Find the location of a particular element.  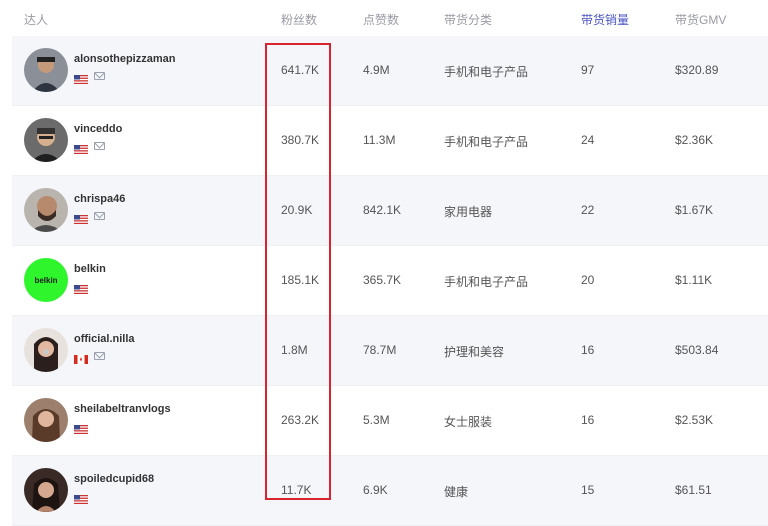

table-row: vinceddo 380.7K 11.3M 手机和电子产品 24 $2.36K is located at coordinates (390, 141).